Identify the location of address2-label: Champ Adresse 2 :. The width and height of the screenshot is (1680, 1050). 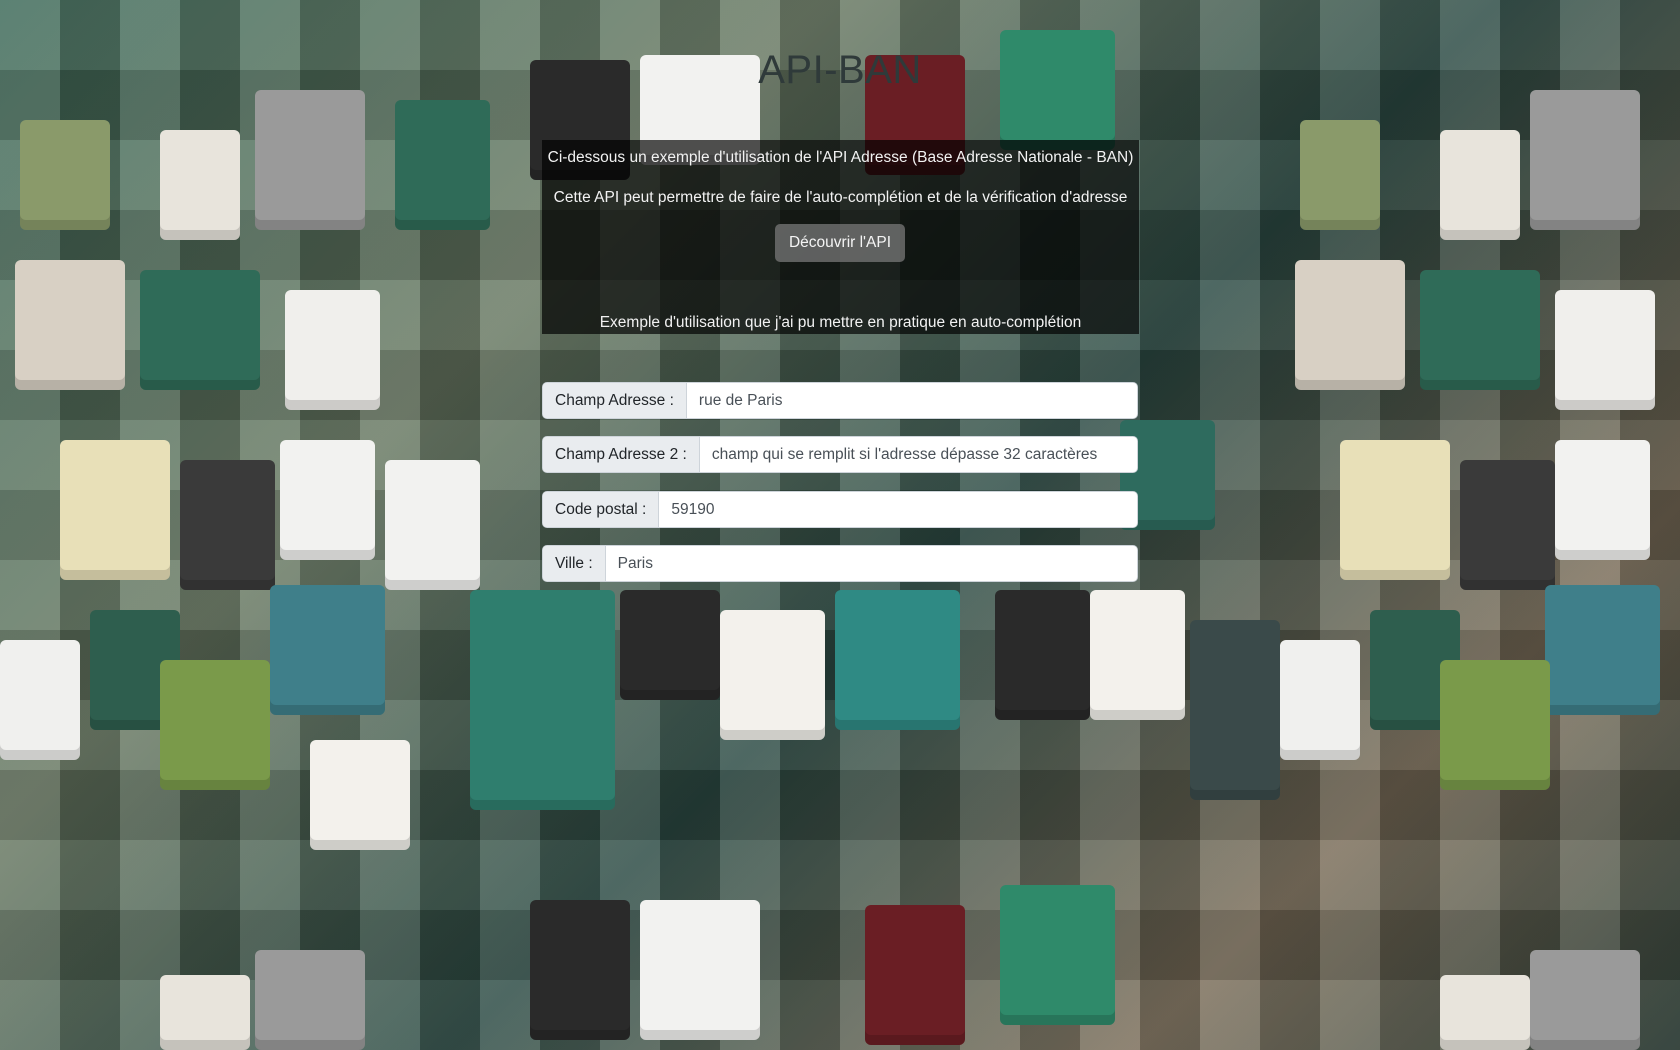
(621, 454).